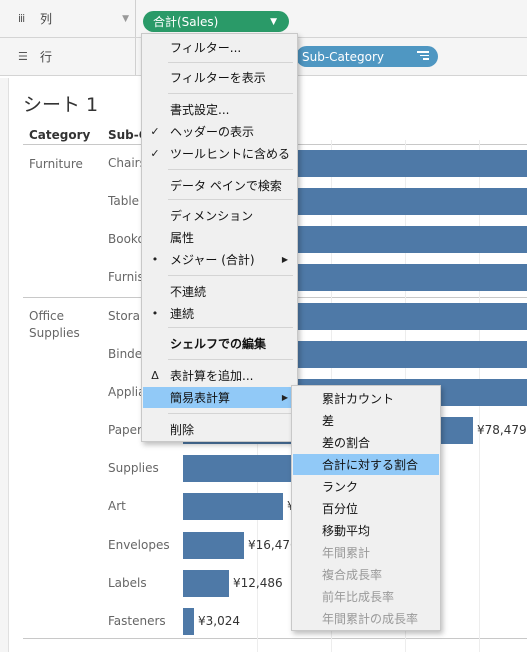 This screenshot has width=527, height=652. I want to click on columns-label: 列, so click(46, 19).